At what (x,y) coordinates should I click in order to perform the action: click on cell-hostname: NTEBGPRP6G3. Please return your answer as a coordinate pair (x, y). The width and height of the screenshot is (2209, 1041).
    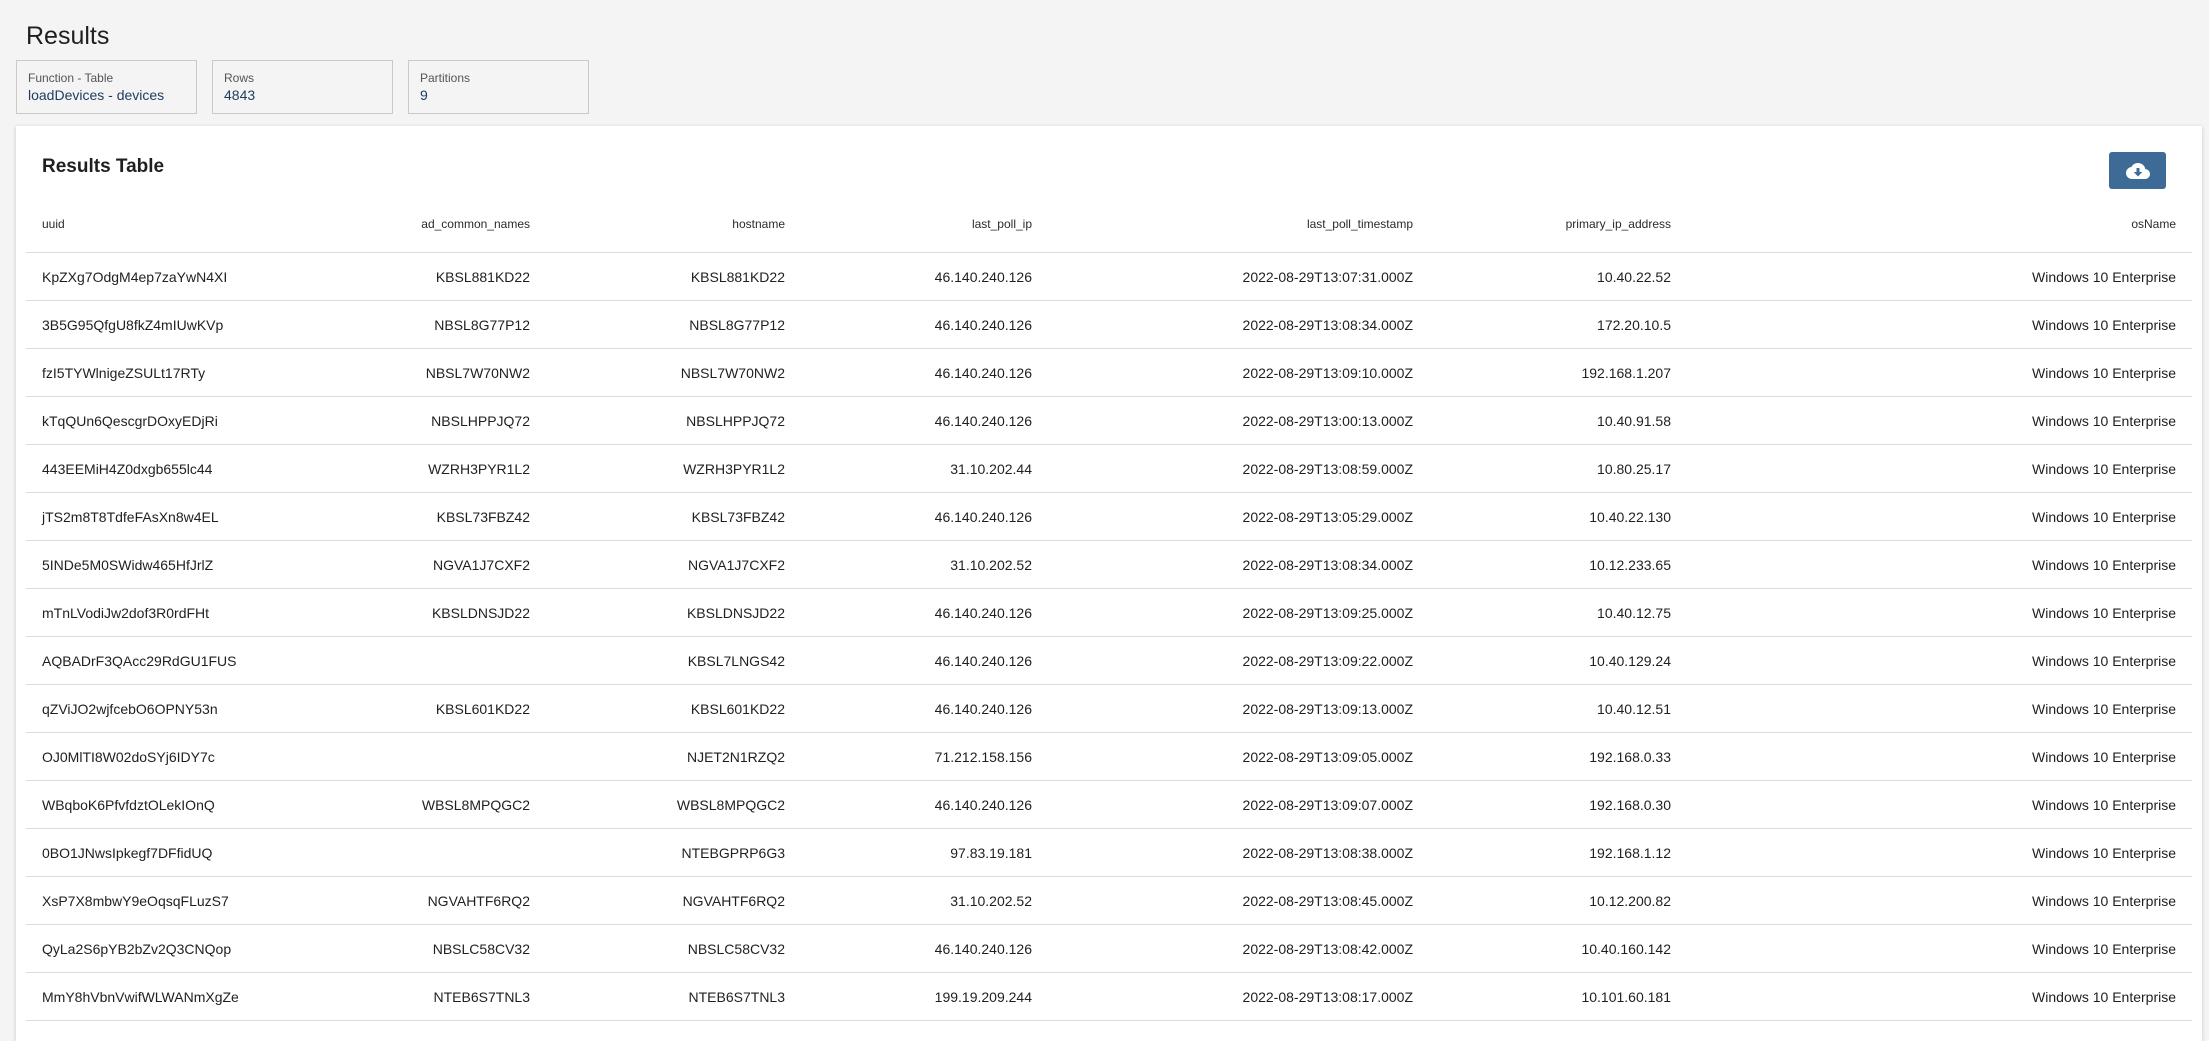
    Looking at the image, I should click on (673, 852).